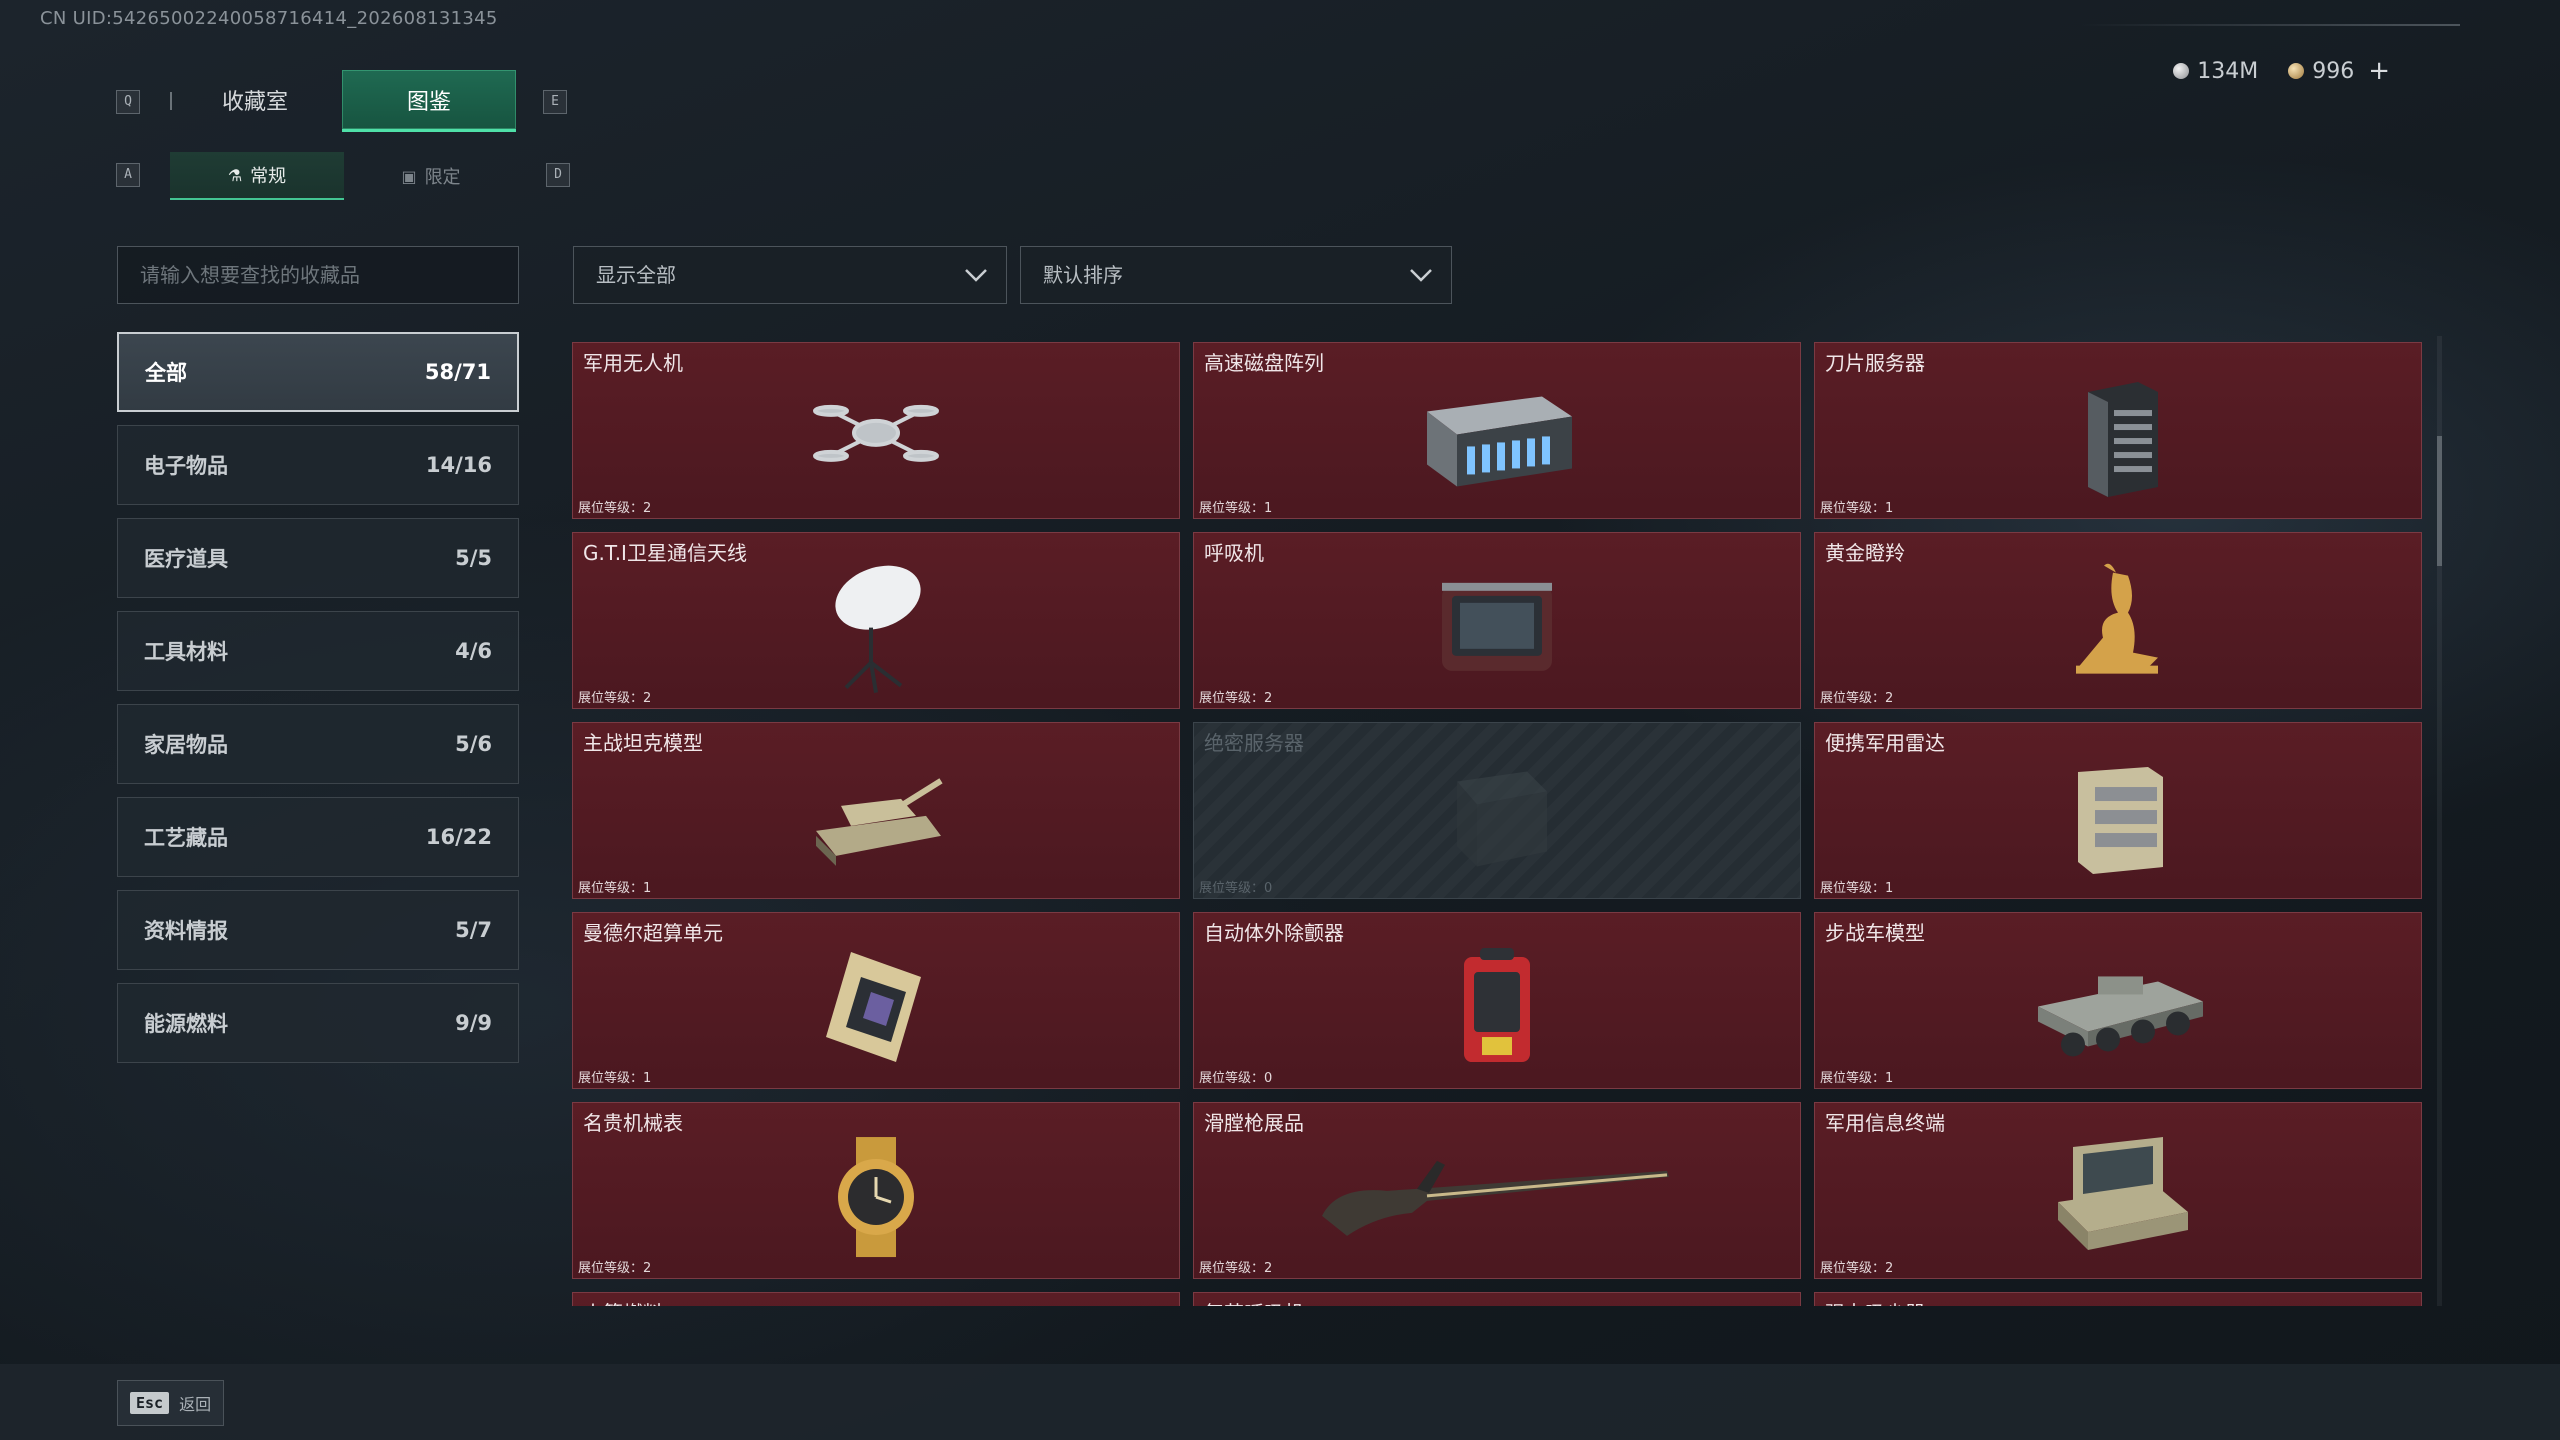 This screenshot has width=2560, height=1440. I want to click on image-icon: ▣, so click(409, 176).